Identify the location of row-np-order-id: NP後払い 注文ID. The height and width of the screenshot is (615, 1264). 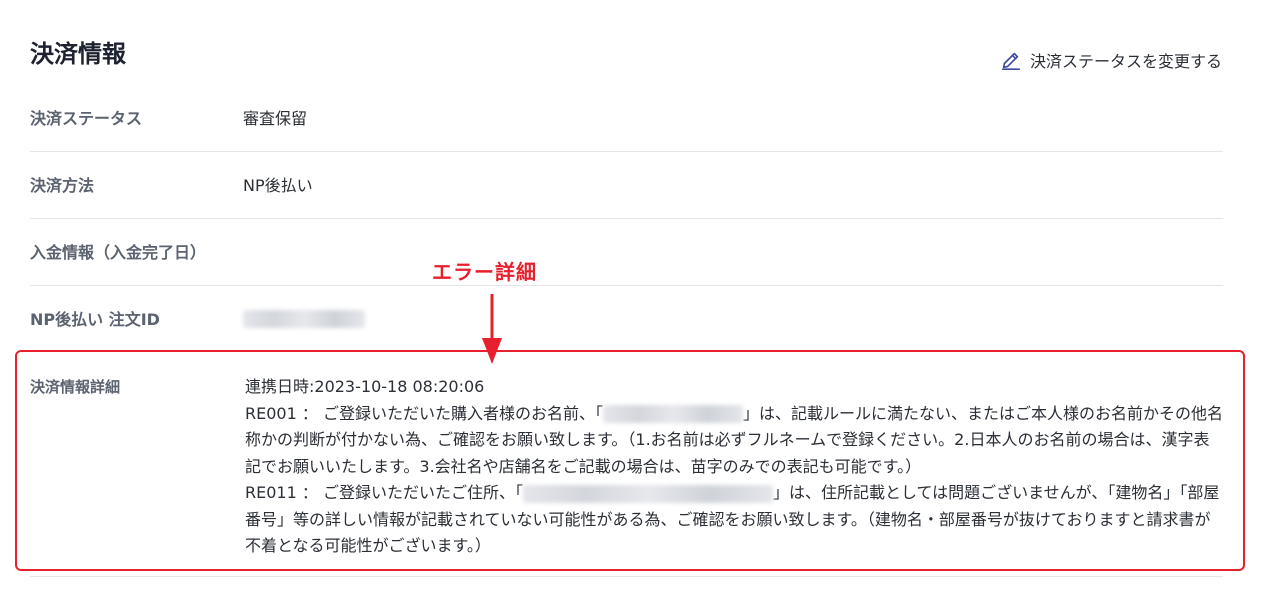
(626, 329).